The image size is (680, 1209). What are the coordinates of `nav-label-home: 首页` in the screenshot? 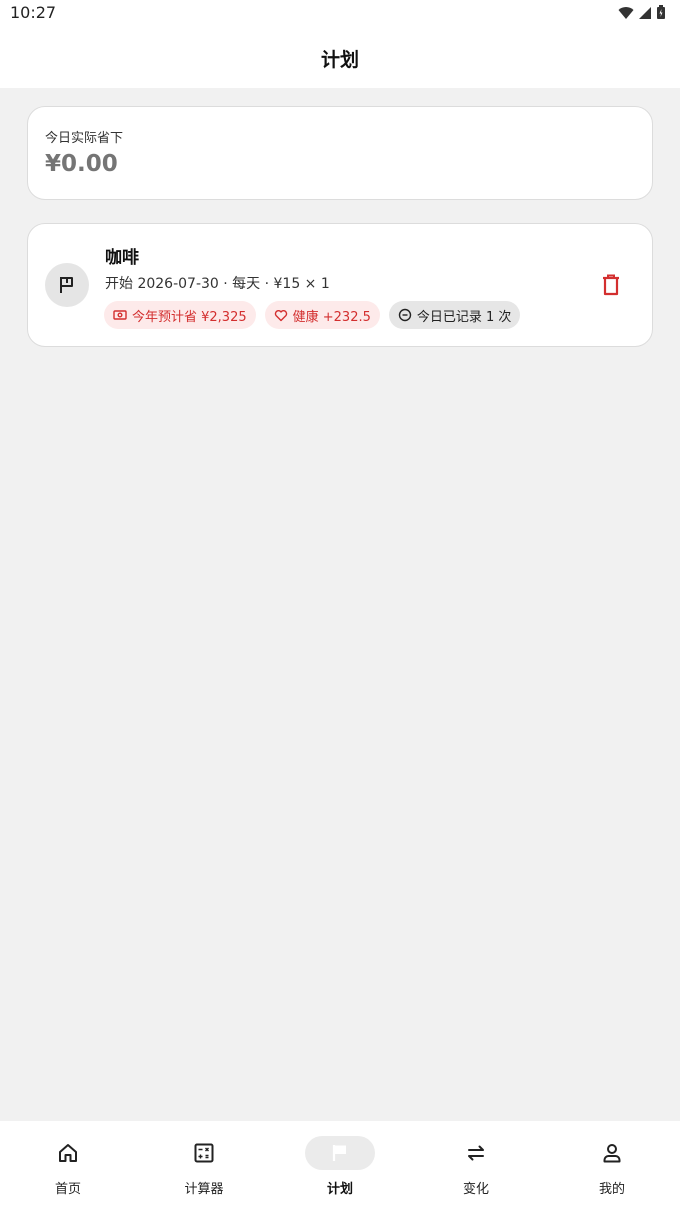 It's located at (67, 1189).